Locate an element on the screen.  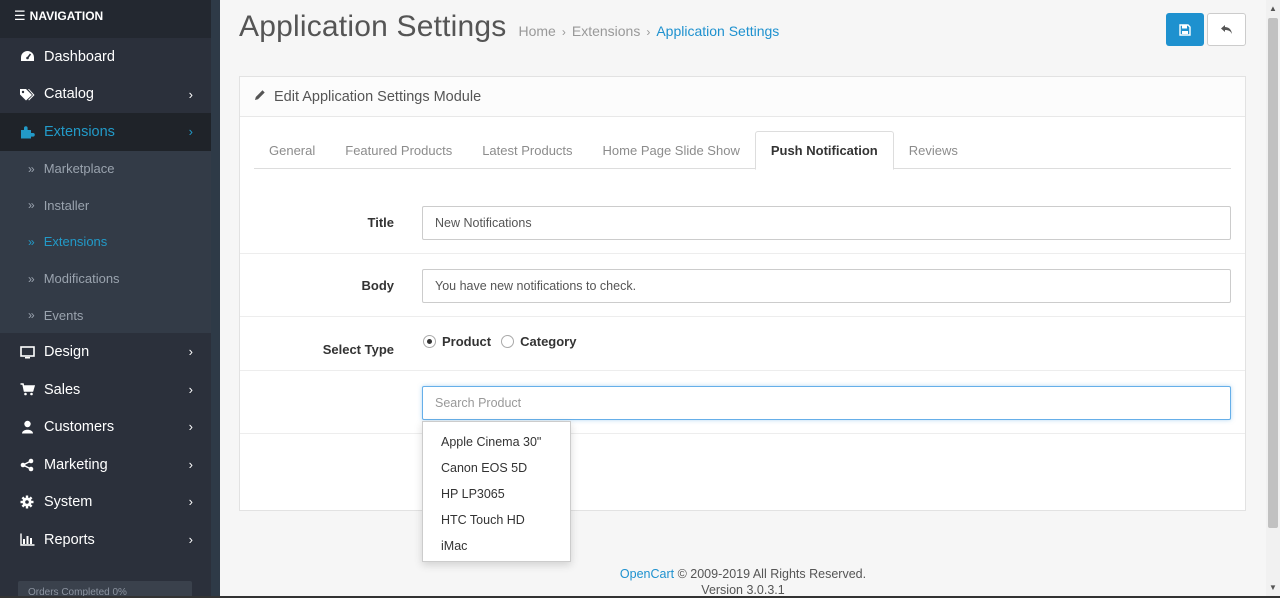
puzzle-icon is located at coordinates (27, 132).